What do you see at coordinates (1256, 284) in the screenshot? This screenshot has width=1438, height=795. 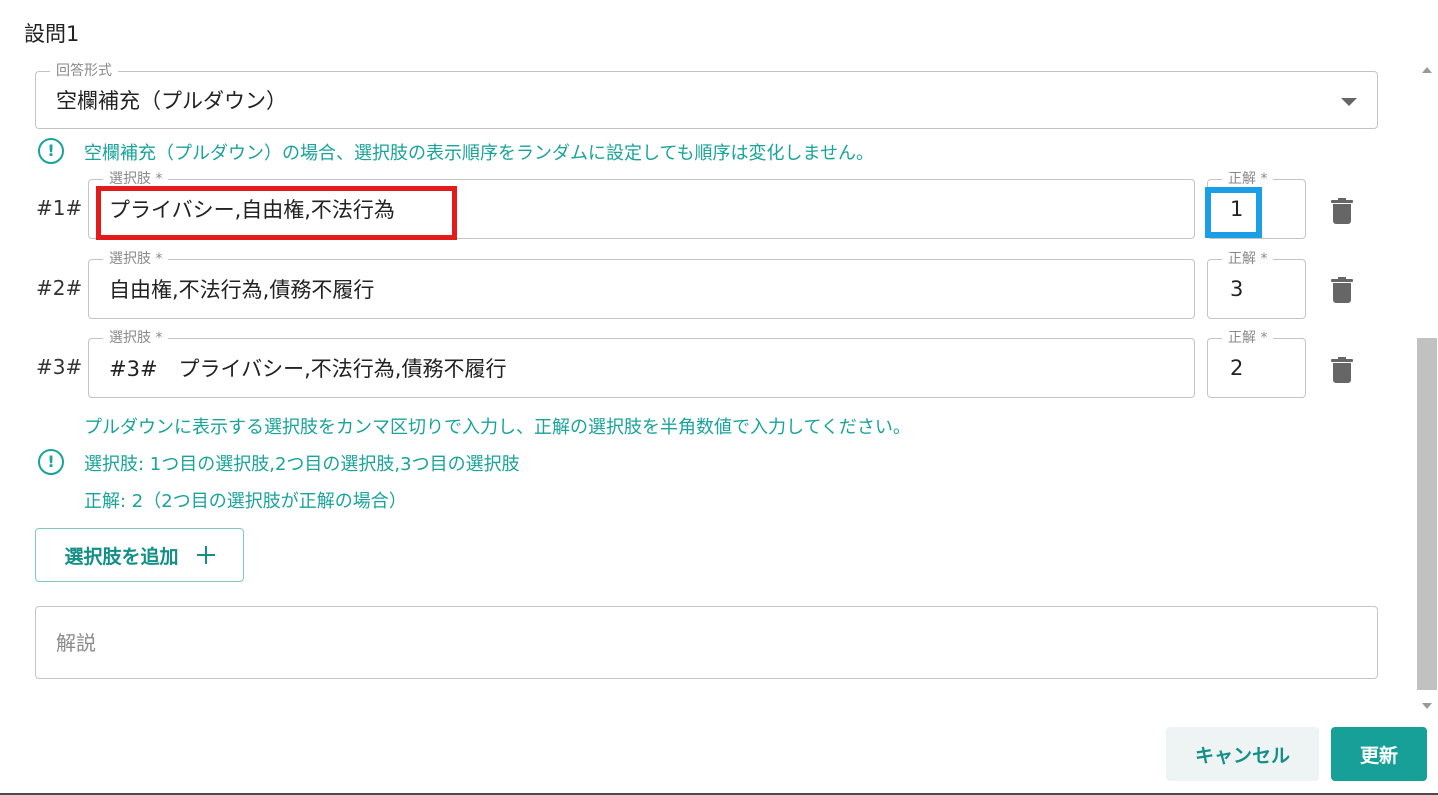 I see `correct-input-2: 正解 * 3` at bounding box center [1256, 284].